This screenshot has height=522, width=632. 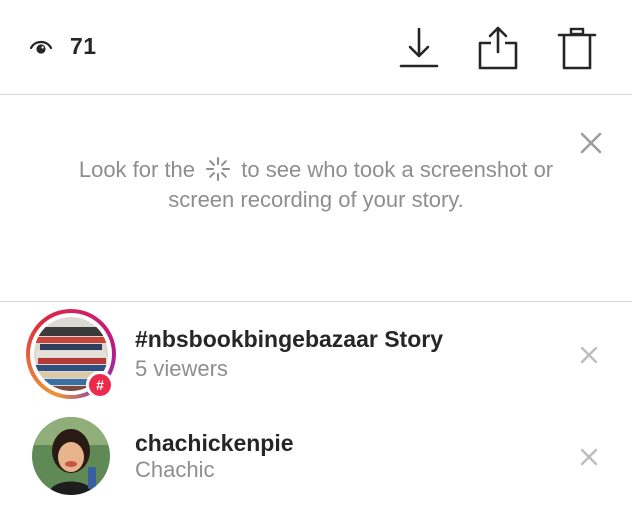 I want to click on share-button, so click(x=498, y=48).